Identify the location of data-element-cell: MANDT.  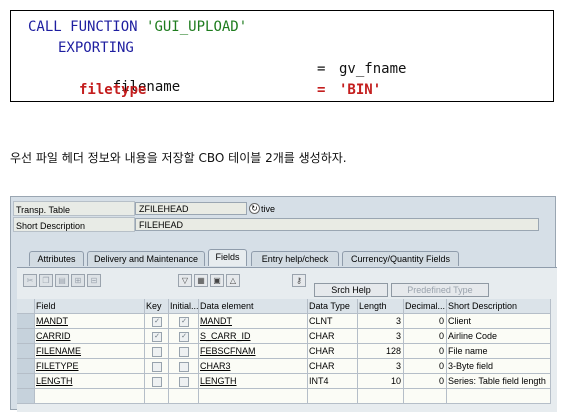
(253, 321).